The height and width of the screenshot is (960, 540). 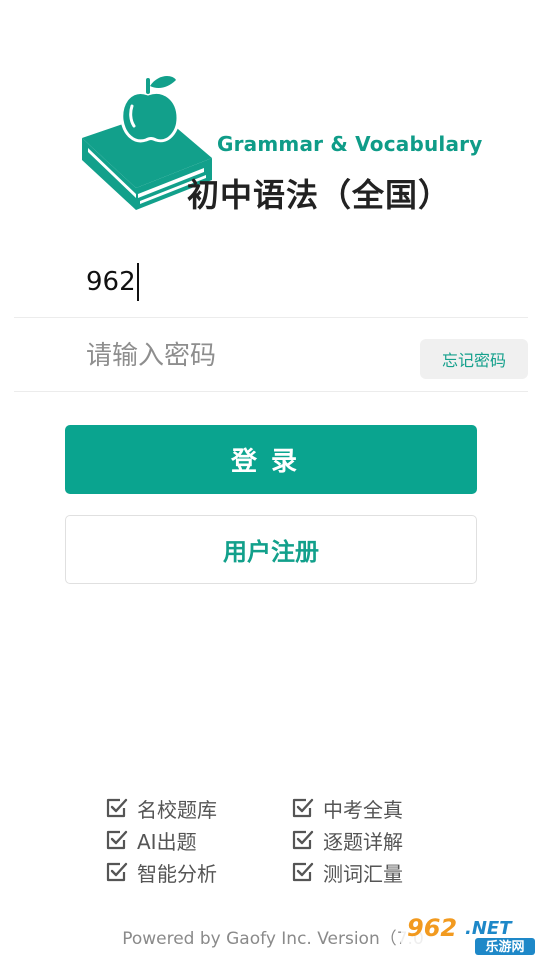 I want to click on feature-item: 逐题详解, so click(x=347, y=840).